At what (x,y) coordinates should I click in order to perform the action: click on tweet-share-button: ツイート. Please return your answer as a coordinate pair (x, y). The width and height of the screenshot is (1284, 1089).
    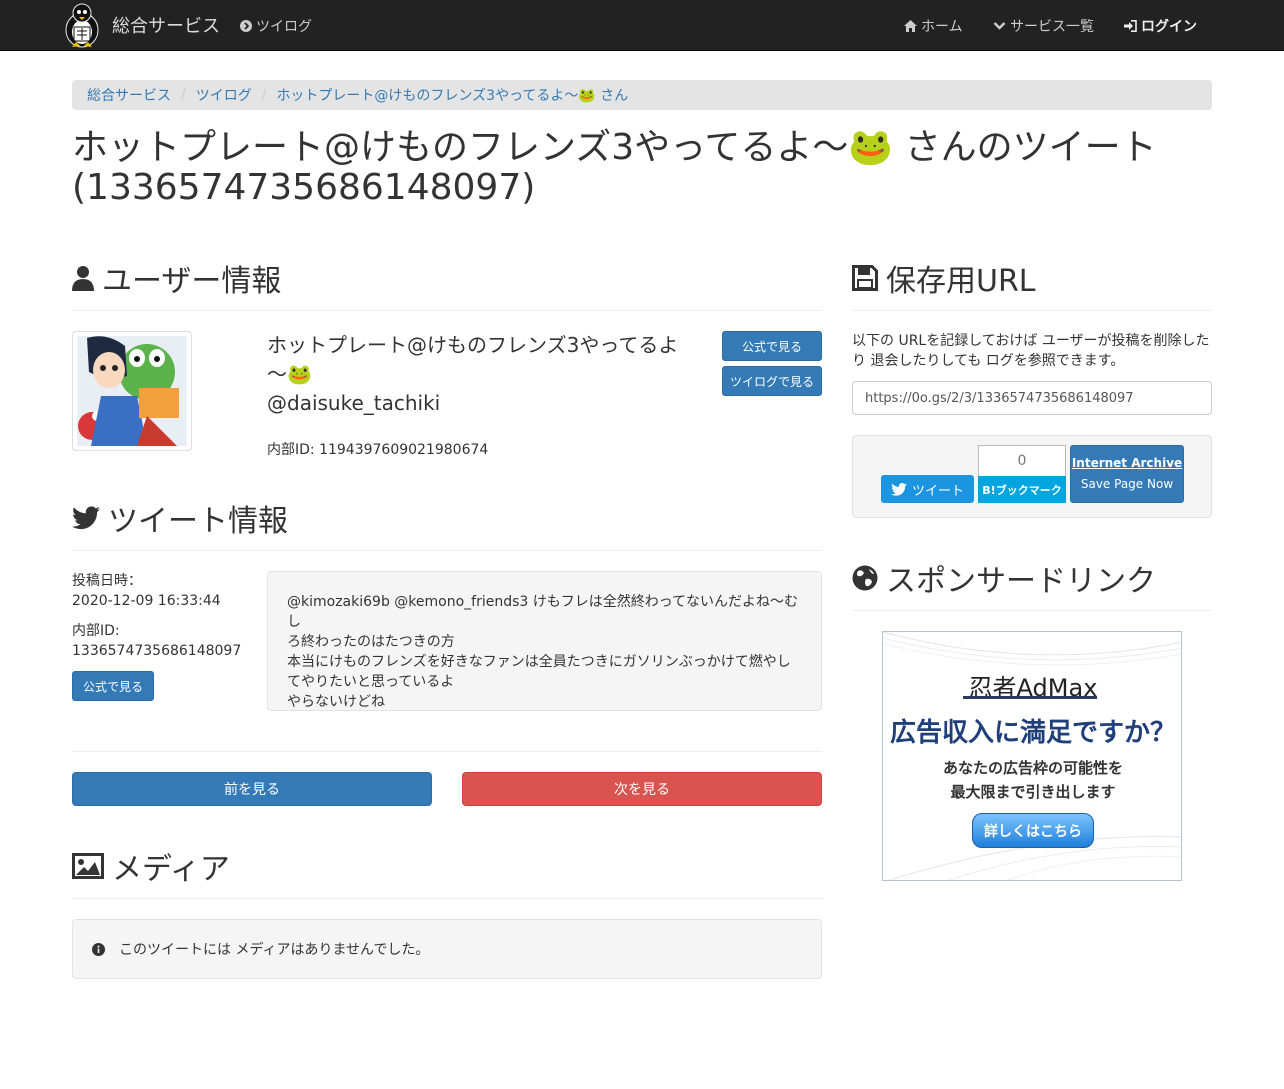
    Looking at the image, I should click on (927, 489).